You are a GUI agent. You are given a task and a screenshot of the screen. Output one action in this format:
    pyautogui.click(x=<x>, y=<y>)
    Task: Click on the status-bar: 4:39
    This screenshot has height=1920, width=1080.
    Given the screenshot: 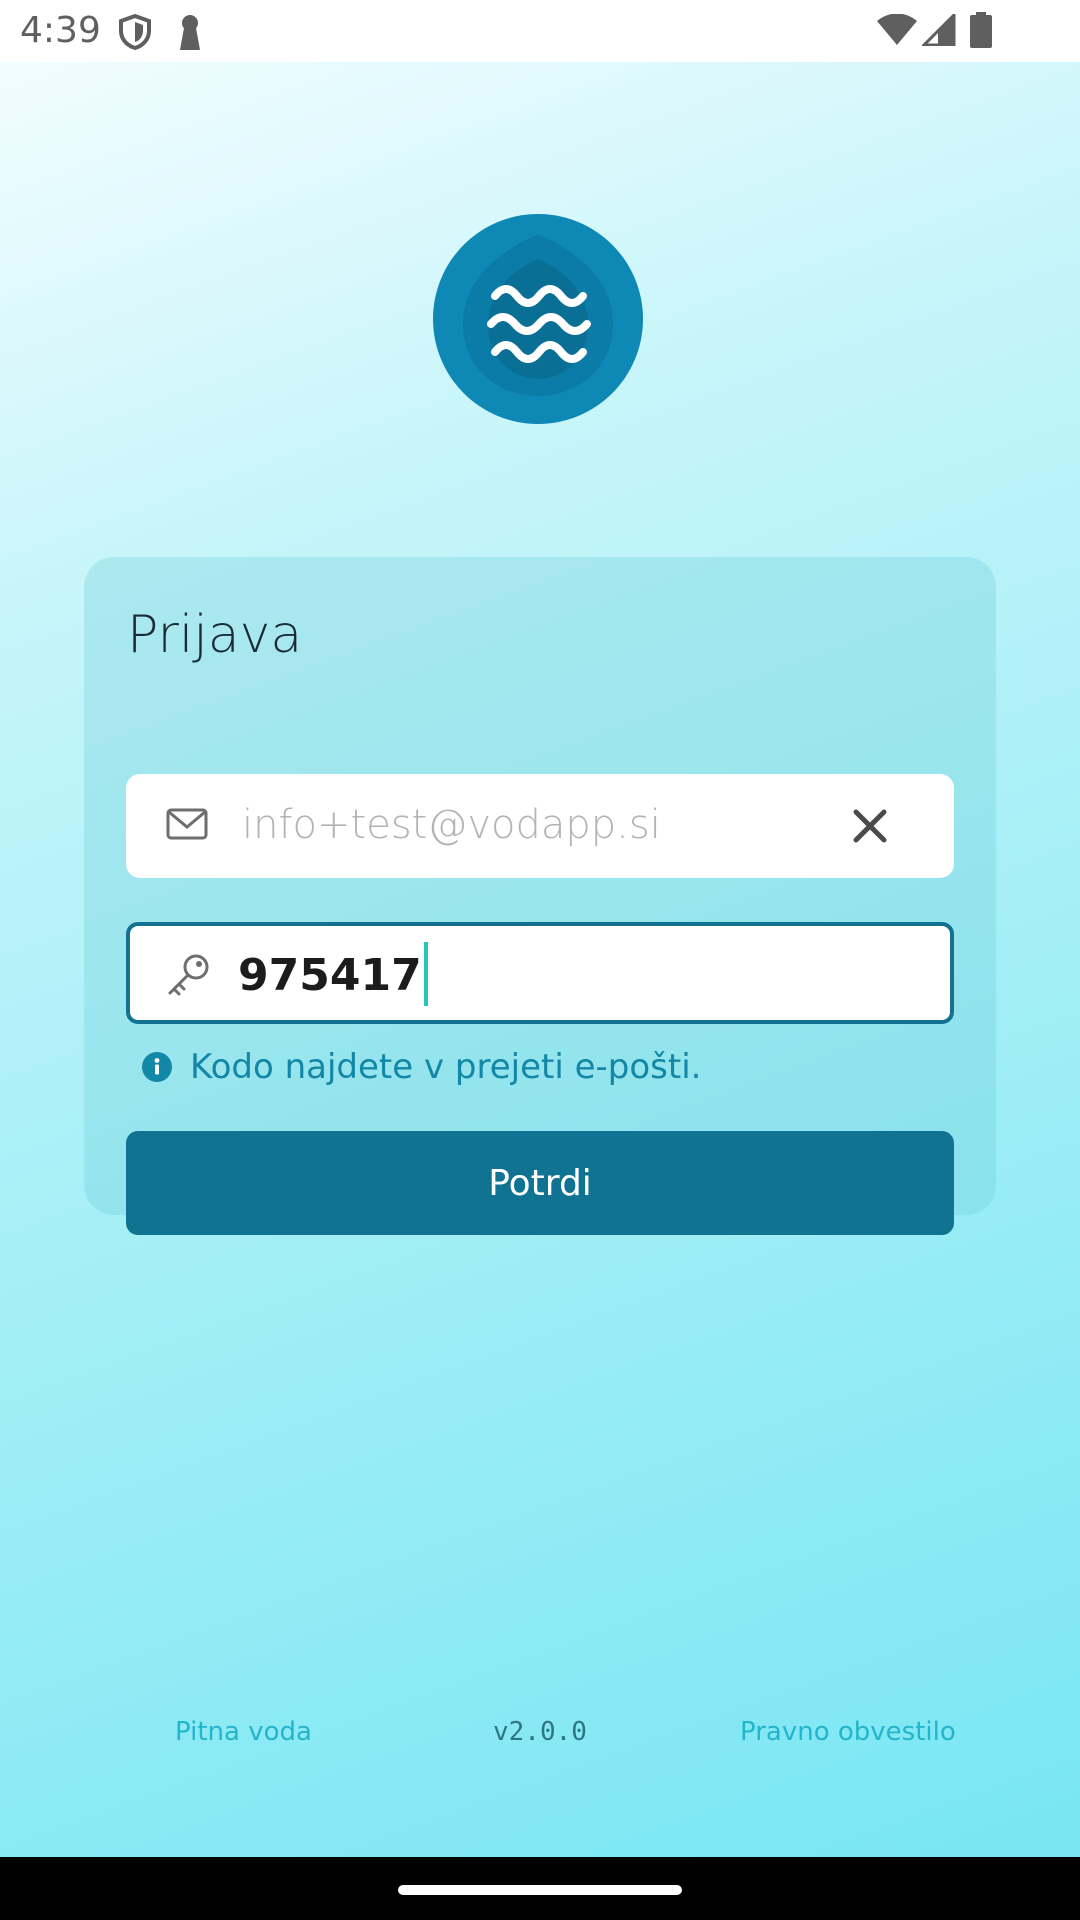 What is the action you would take?
    pyautogui.click(x=540, y=31)
    